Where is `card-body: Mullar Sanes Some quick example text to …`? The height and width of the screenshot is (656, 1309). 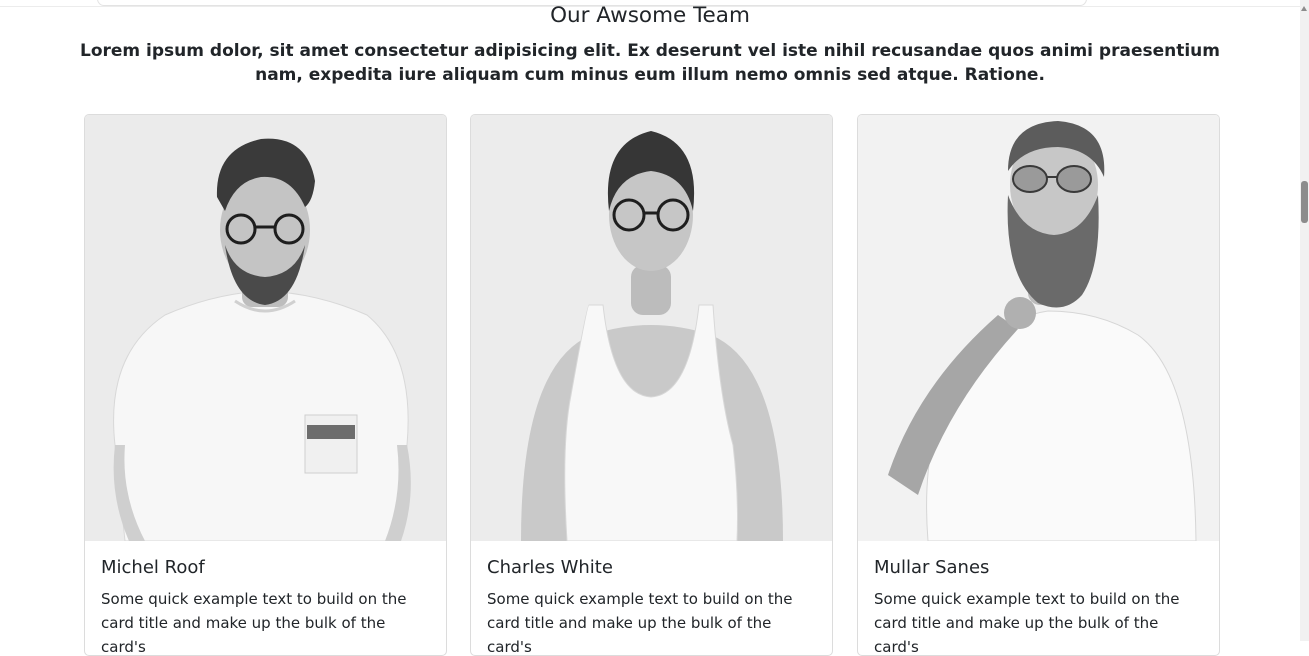
card-body: Mullar Sanes Some quick example text to … is located at coordinates (1038, 598).